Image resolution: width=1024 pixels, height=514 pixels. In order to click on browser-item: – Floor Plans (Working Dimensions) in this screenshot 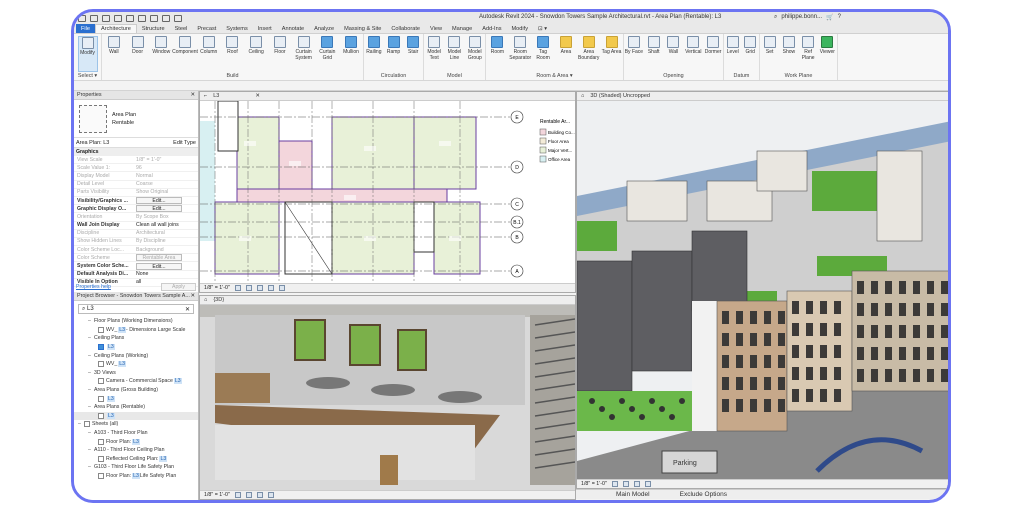, I will do `click(136, 321)`.